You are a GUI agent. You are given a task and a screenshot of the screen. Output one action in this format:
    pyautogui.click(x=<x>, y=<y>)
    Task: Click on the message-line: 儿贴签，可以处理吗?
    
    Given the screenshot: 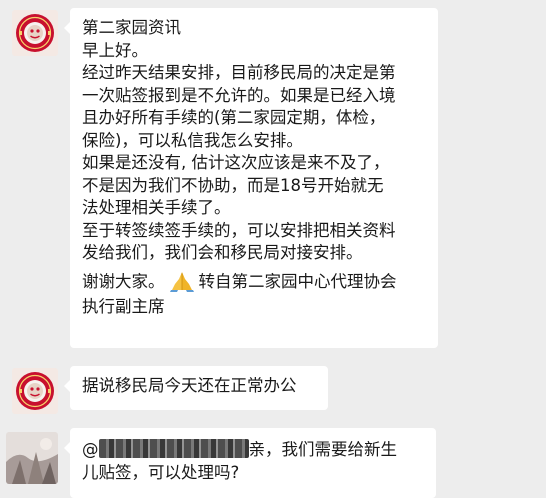 What is the action you would take?
    pyautogui.click(x=161, y=472)
    